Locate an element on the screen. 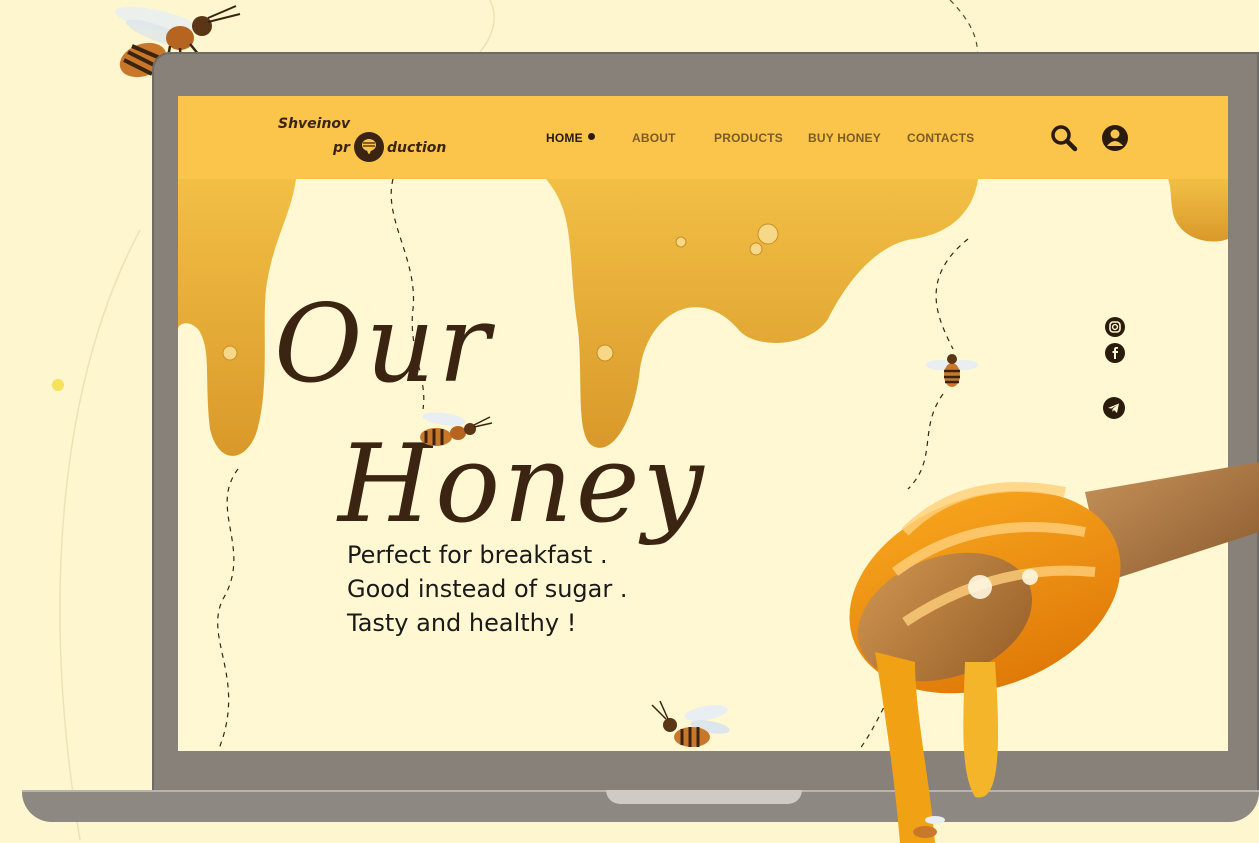  user-icon is located at coordinates (1115, 138).